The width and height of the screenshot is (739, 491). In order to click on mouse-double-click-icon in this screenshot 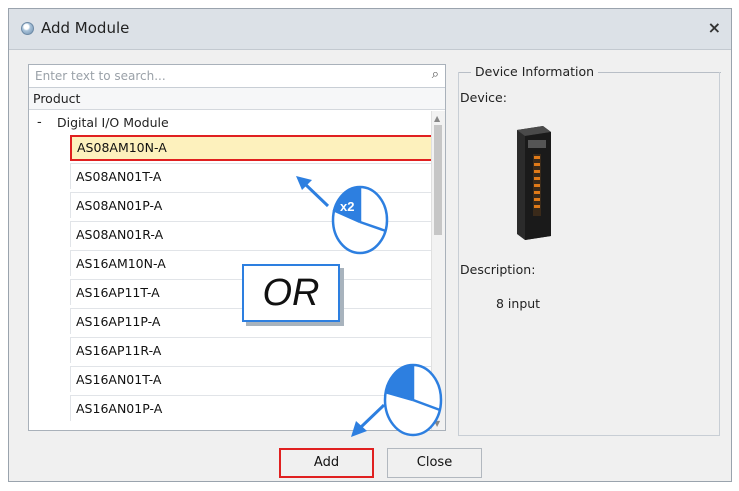, I will do `click(360, 220)`.